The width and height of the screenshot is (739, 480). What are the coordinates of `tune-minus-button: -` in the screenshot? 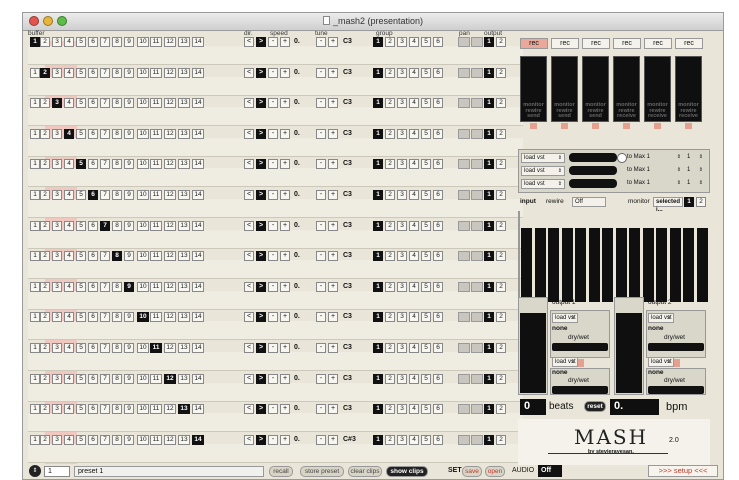 It's located at (321, 378).